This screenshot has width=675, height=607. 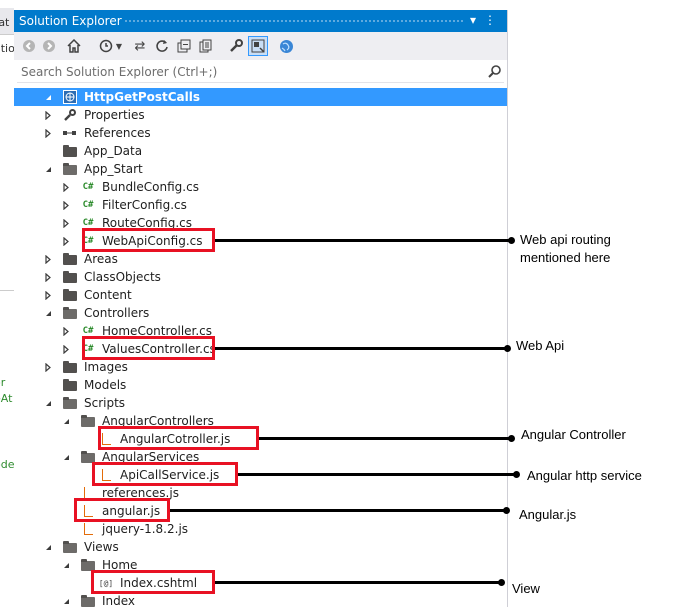 What do you see at coordinates (260, 295) in the screenshot?
I see `tree-item: Content` at bounding box center [260, 295].